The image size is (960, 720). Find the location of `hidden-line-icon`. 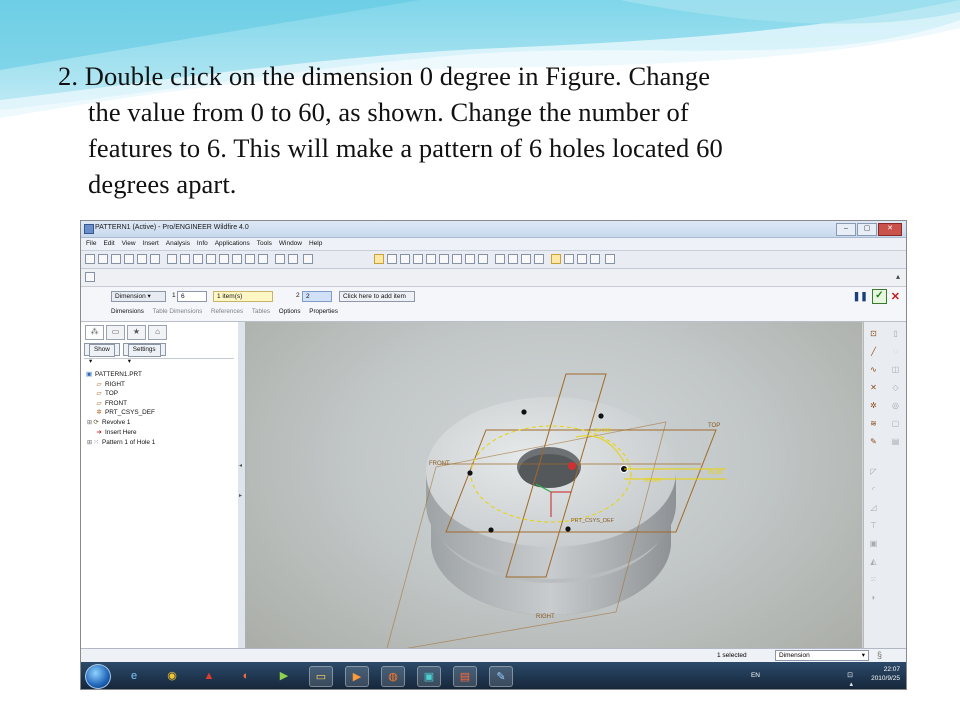

hidden-line-icon is located at coordinates (513, 259).